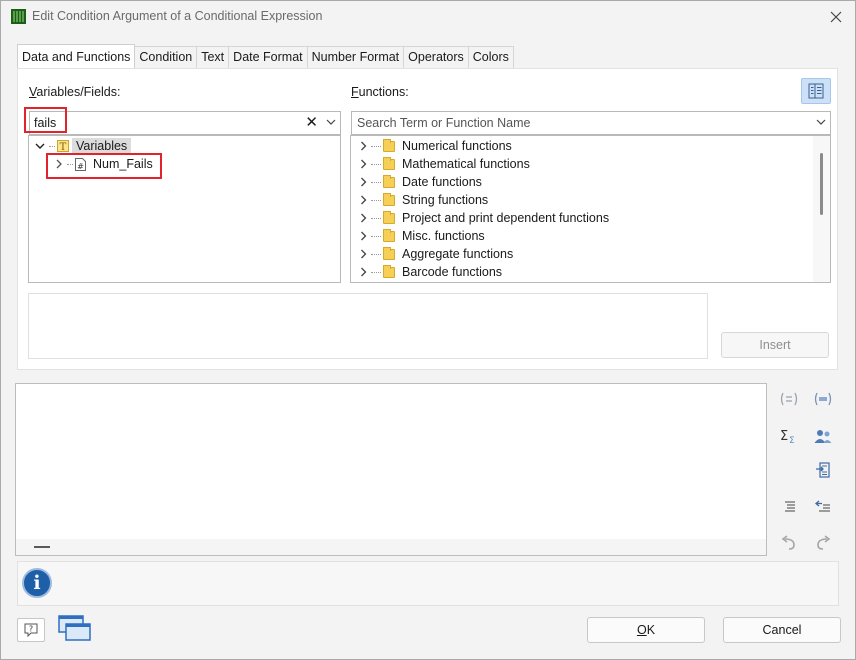  I want to click on function-category-label: Date functions, so click(442, 182).